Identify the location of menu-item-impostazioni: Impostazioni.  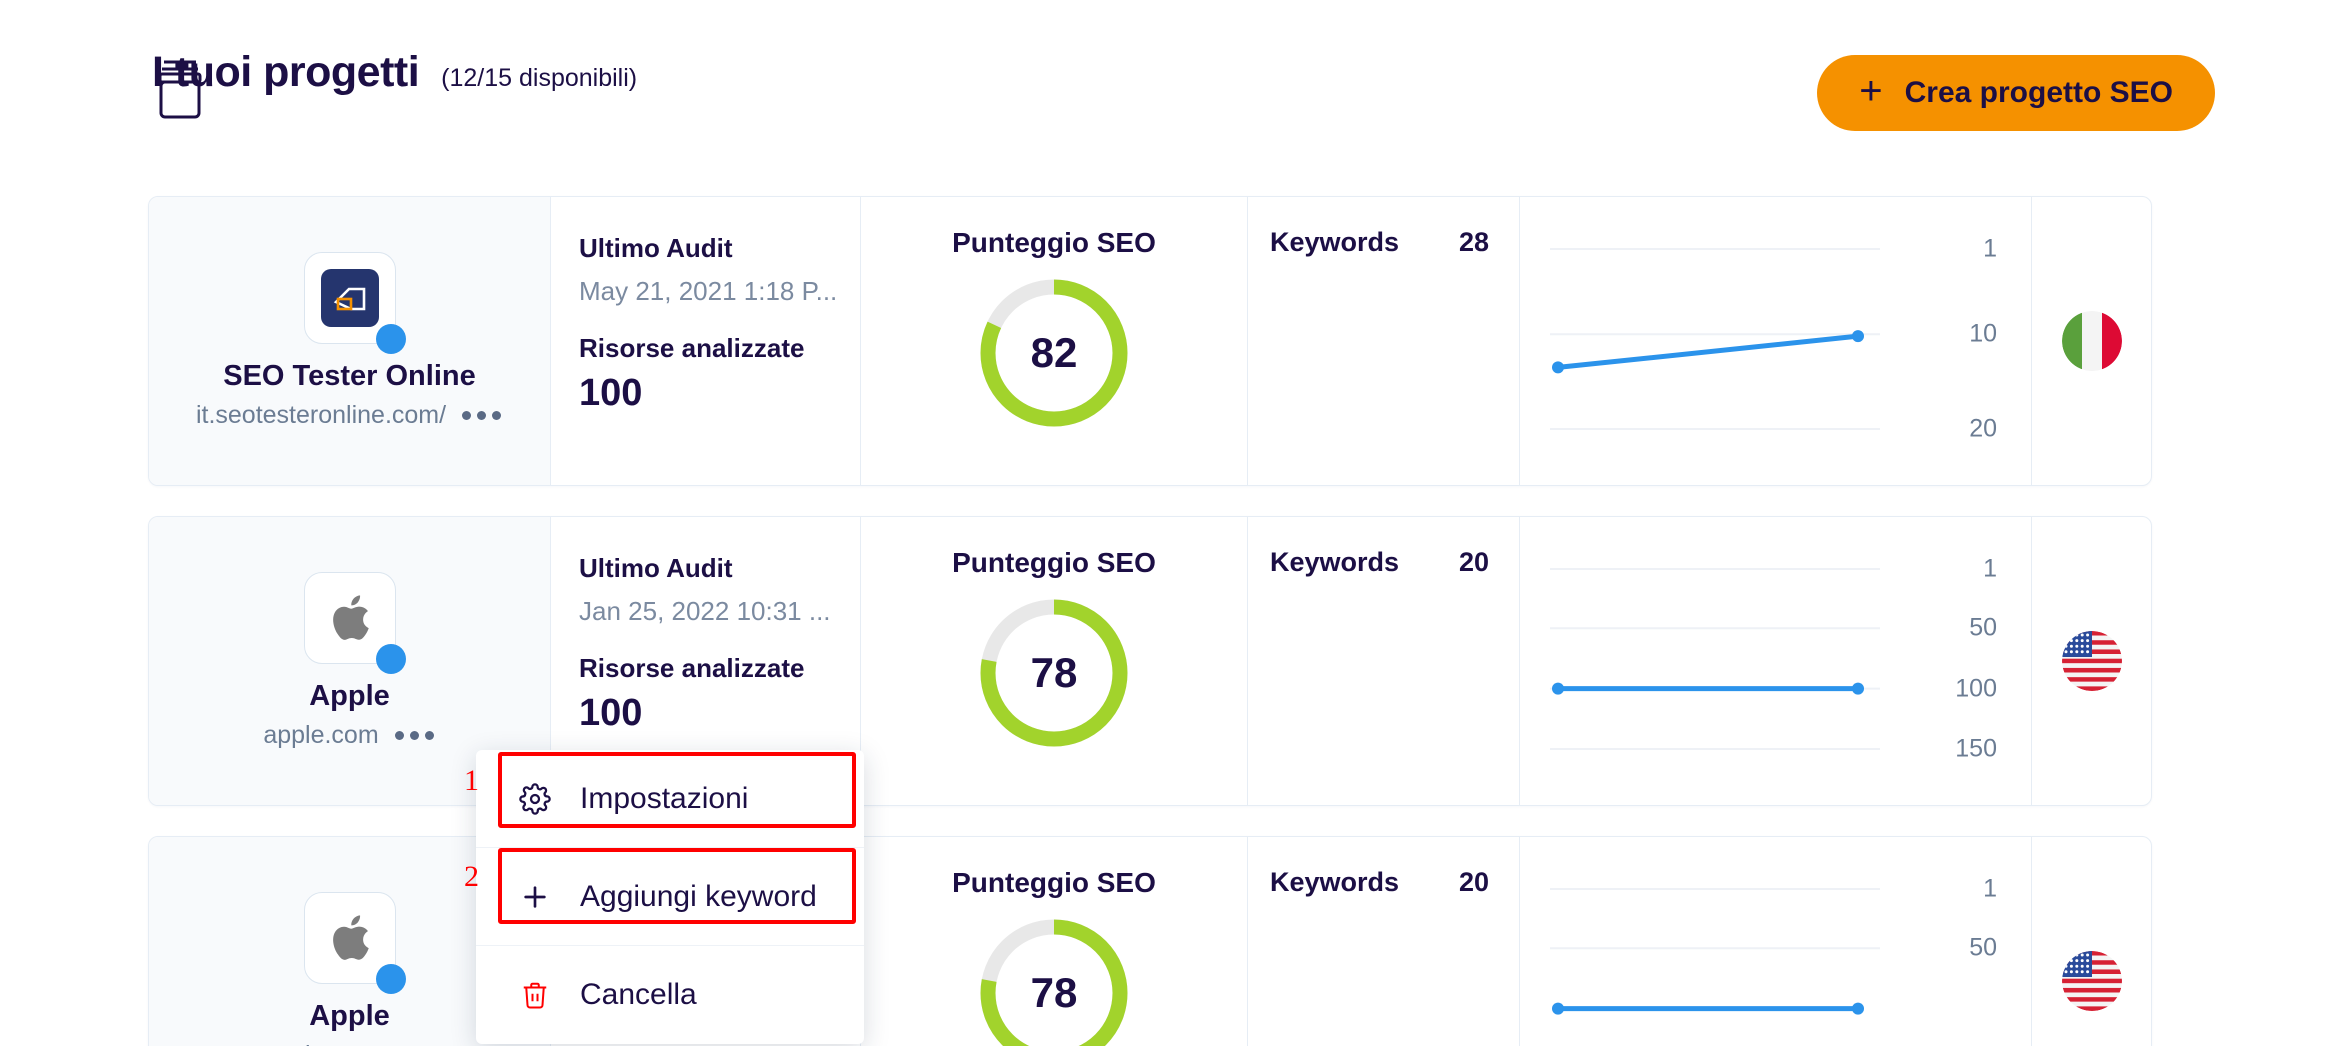
(670, 799).